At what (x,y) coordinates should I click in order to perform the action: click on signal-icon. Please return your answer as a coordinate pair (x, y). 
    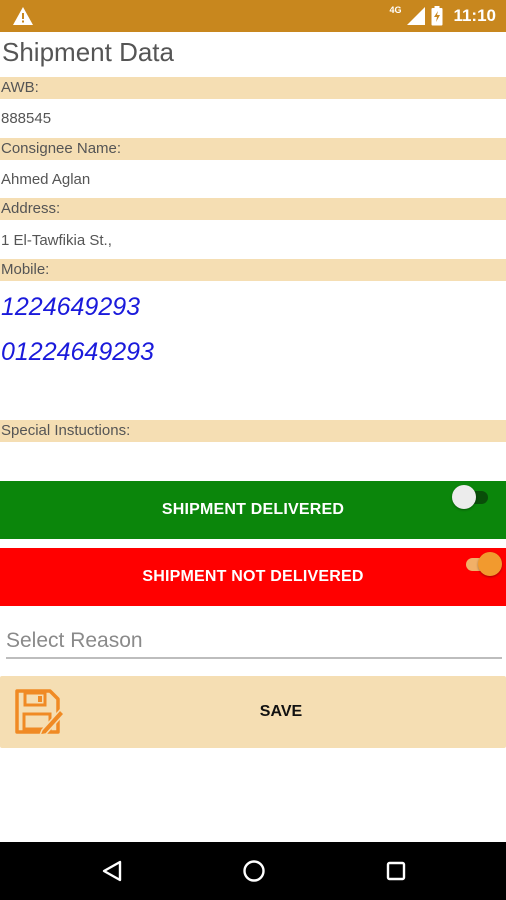
    Looking at the image, I should click on (416, 16).